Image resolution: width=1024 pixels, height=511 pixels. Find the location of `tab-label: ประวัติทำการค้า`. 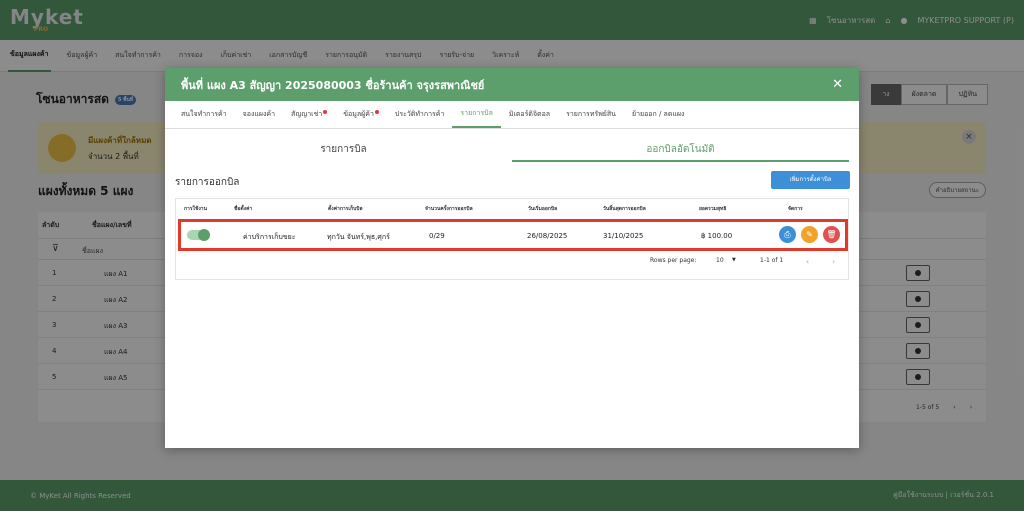

tab-label: ประวัติทำการค้า is located at coordinates (419, 114).